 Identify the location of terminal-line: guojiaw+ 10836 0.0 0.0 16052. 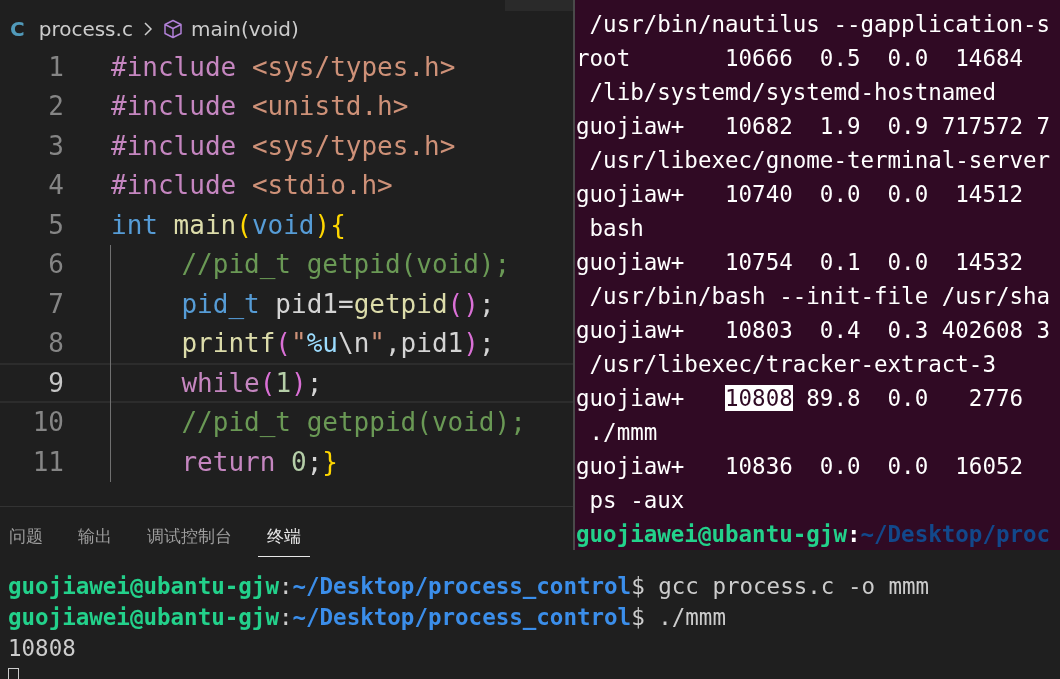
(800, 466).